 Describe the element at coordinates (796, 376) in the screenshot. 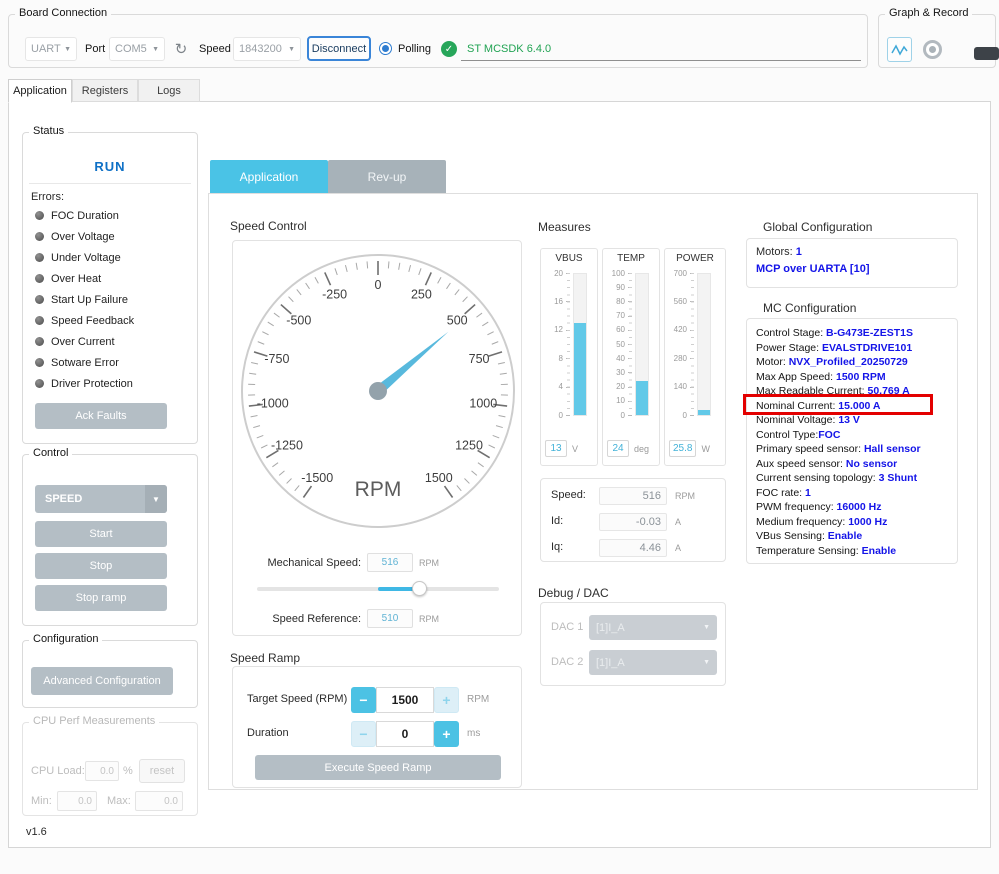

I see `mc-config-label: Max App Speed:` at that location.